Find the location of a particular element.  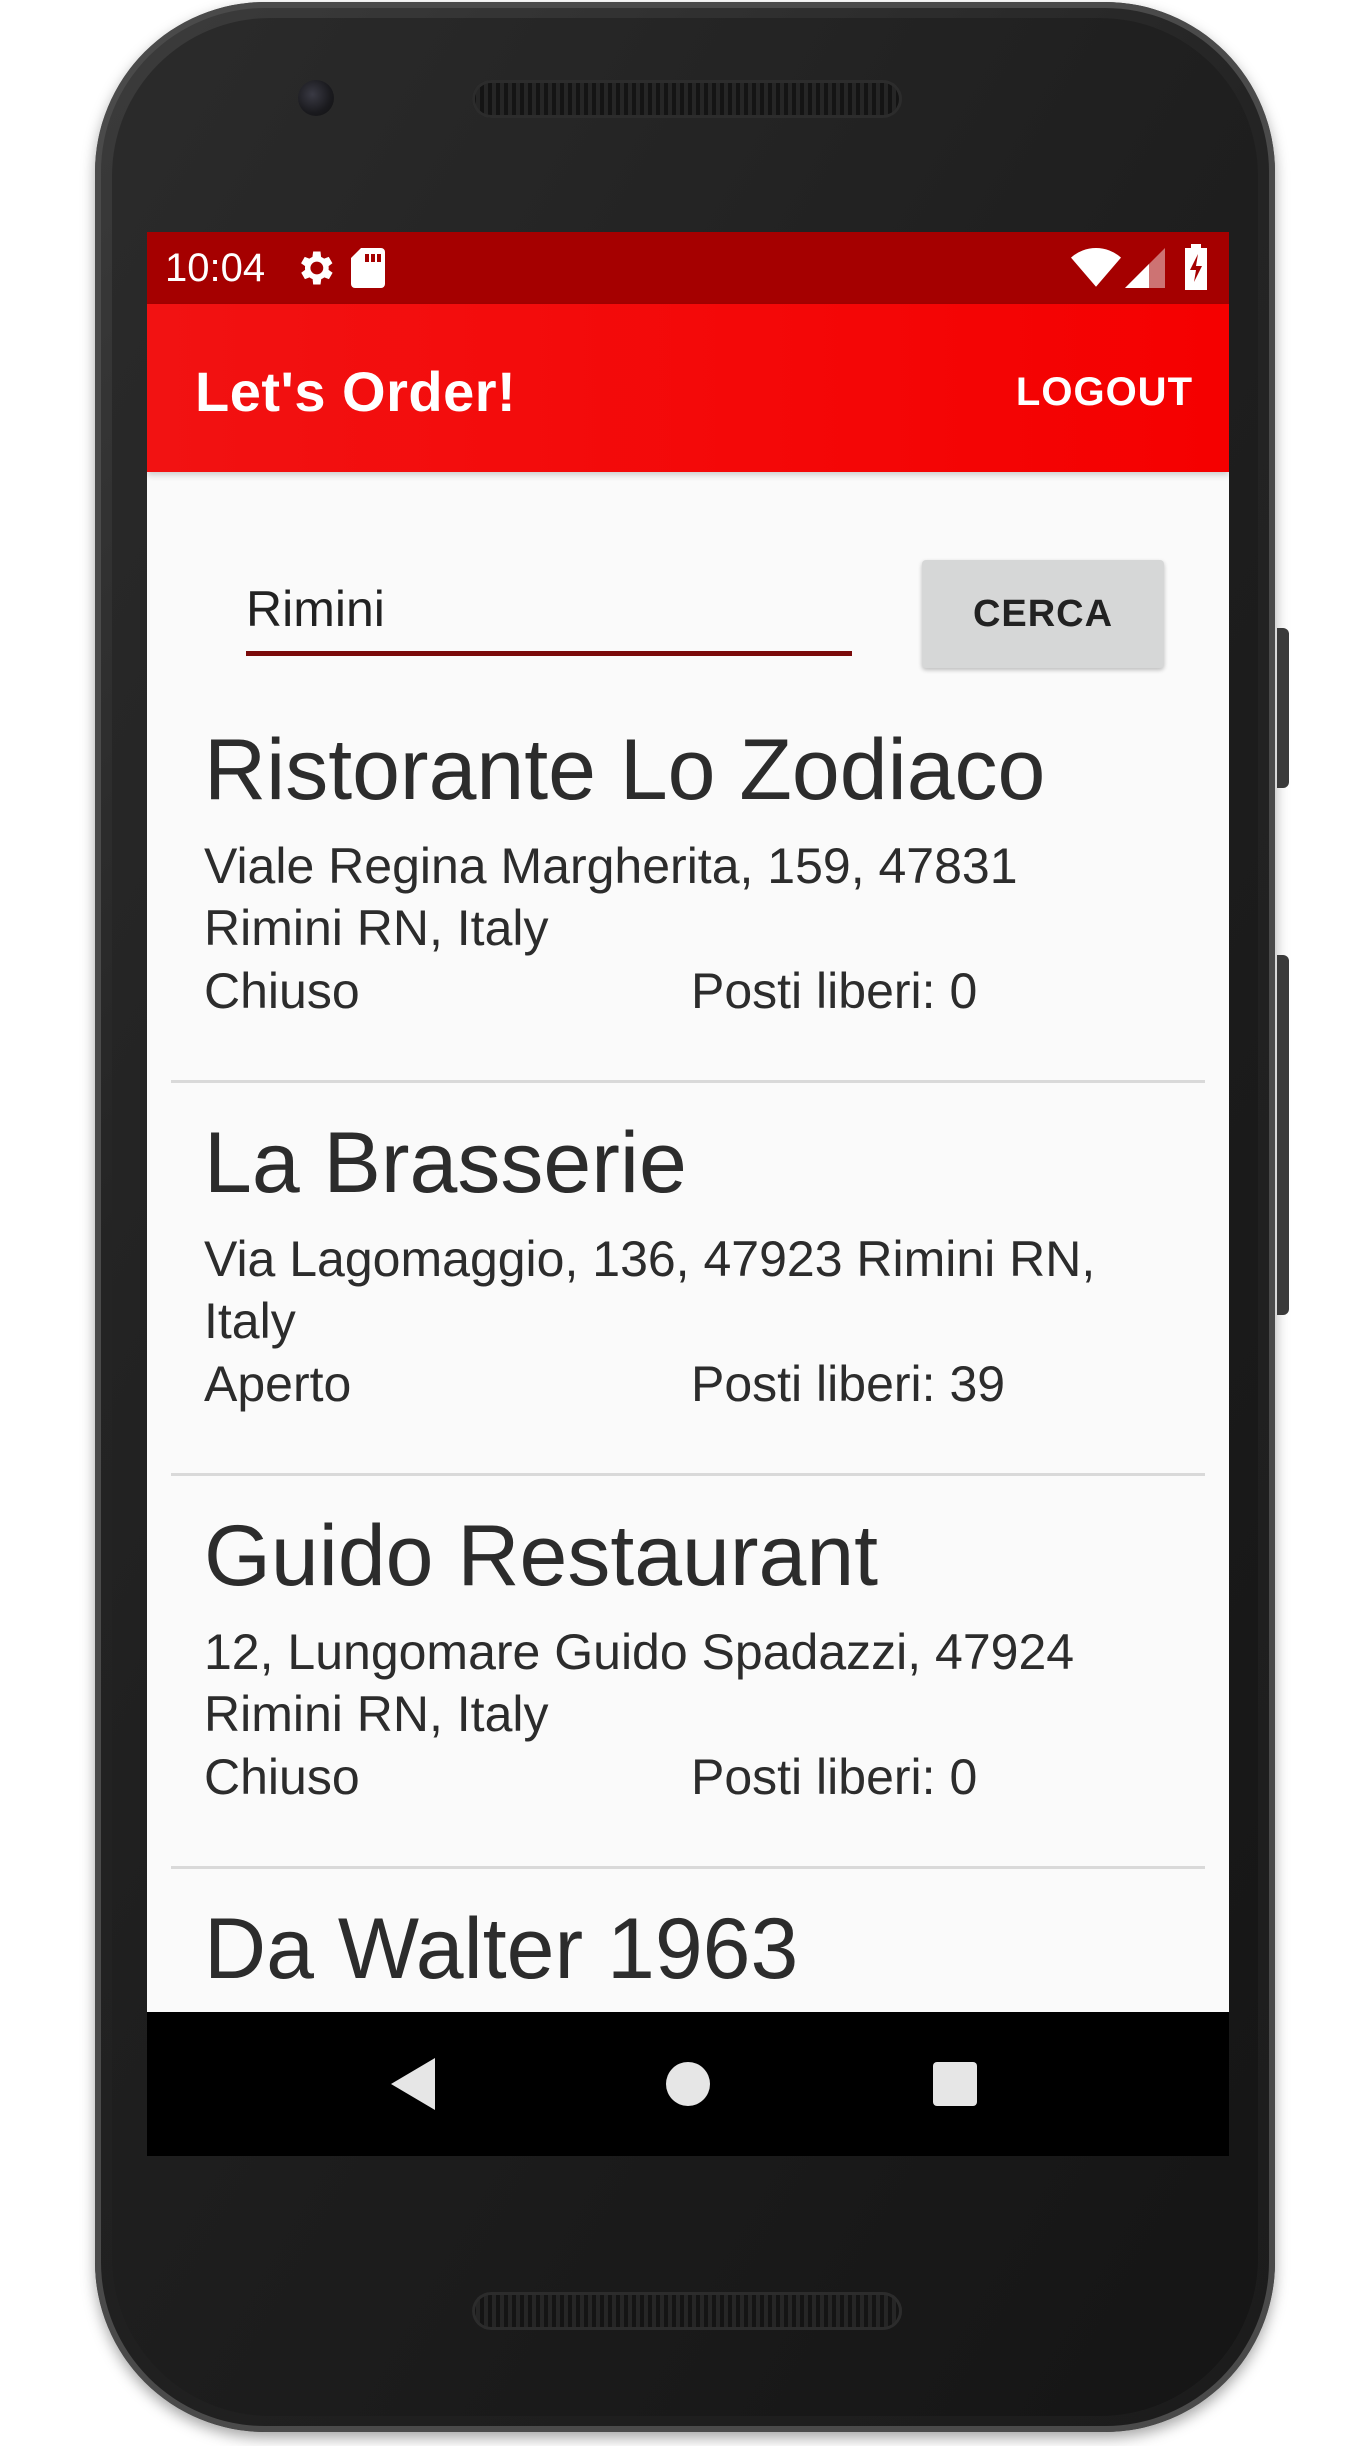

sd-card-icon is located at coordinates (367, 268).